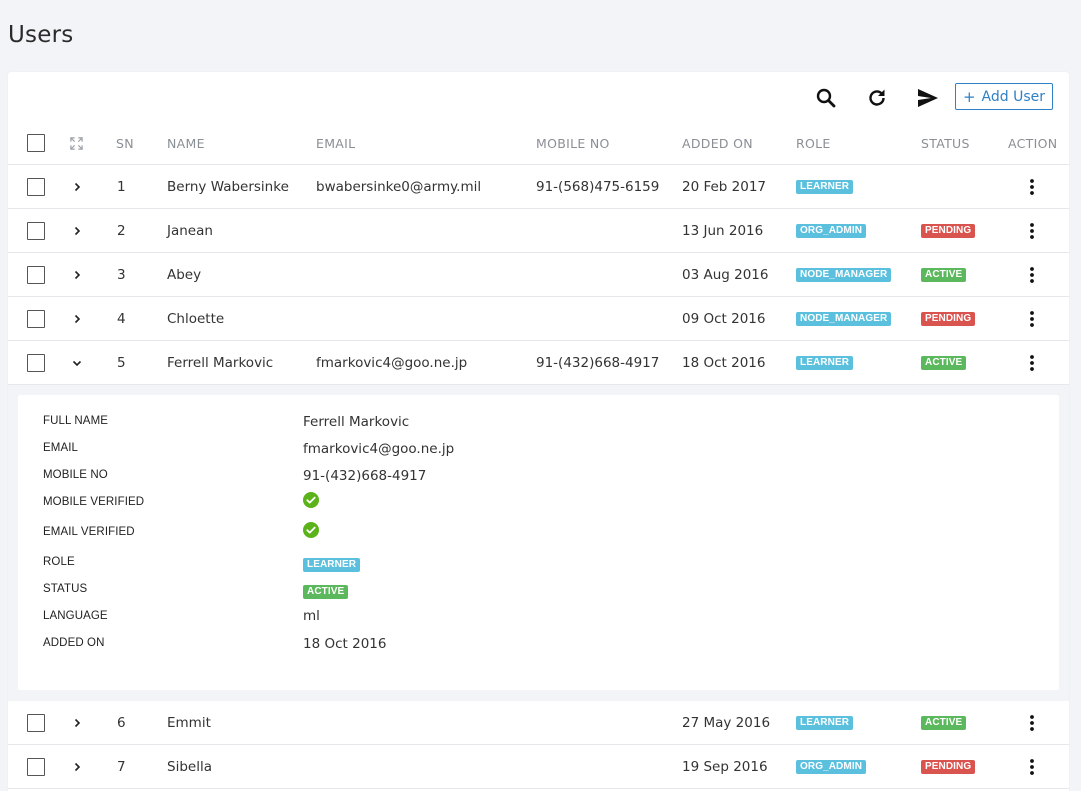 This screenshot has height=791, width=1081. What do you see at coordinates (945, 143) in the screenshot?
I see `column-status: STATUS` at bounding box center [945, 143].